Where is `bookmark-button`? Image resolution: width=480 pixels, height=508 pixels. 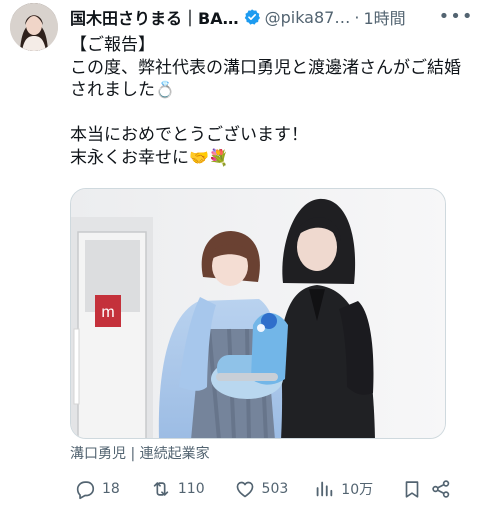
bookmark-button is located at coordinates (409, 489).